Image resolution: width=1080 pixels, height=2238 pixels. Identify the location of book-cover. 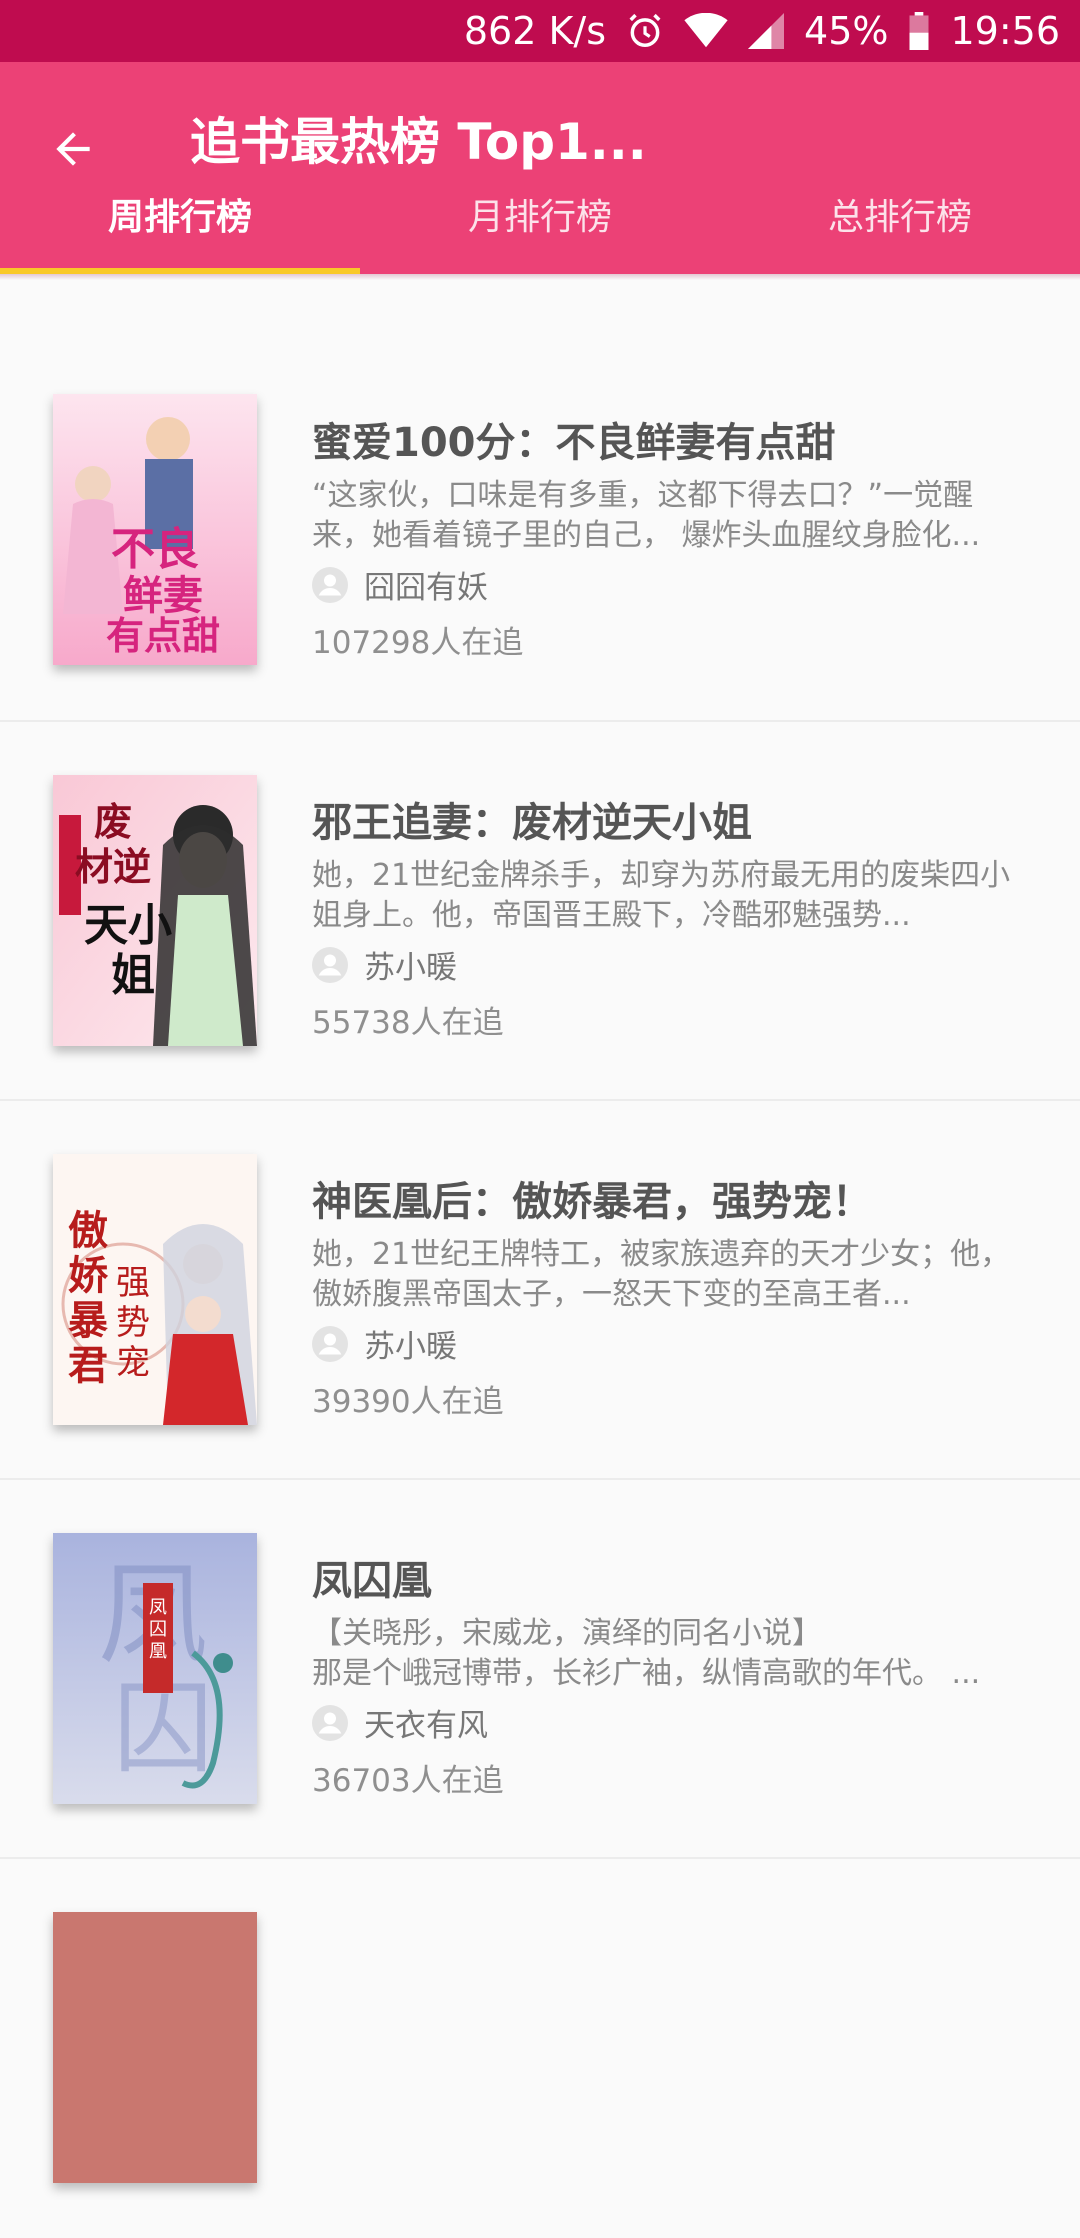
(155, 2047).